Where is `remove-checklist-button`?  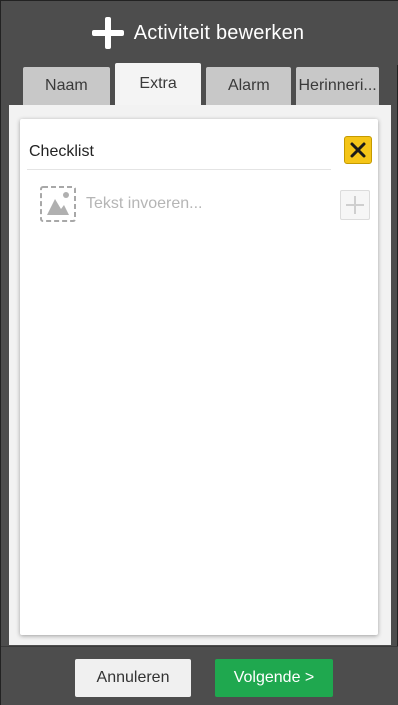
remove-checklist-button is located at coordinates (358, 150).